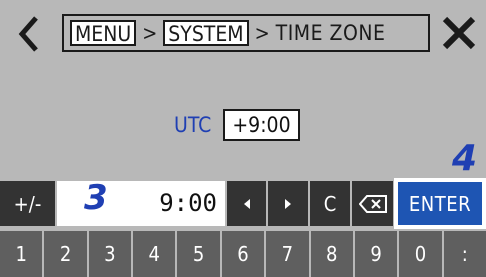 Image resolution: width=486 pixels, height=277 pixels. What do you see at coordinates (331, 254) in the screenshot?
I see `digit-key-8: 8` at bounding box center [331, 254].